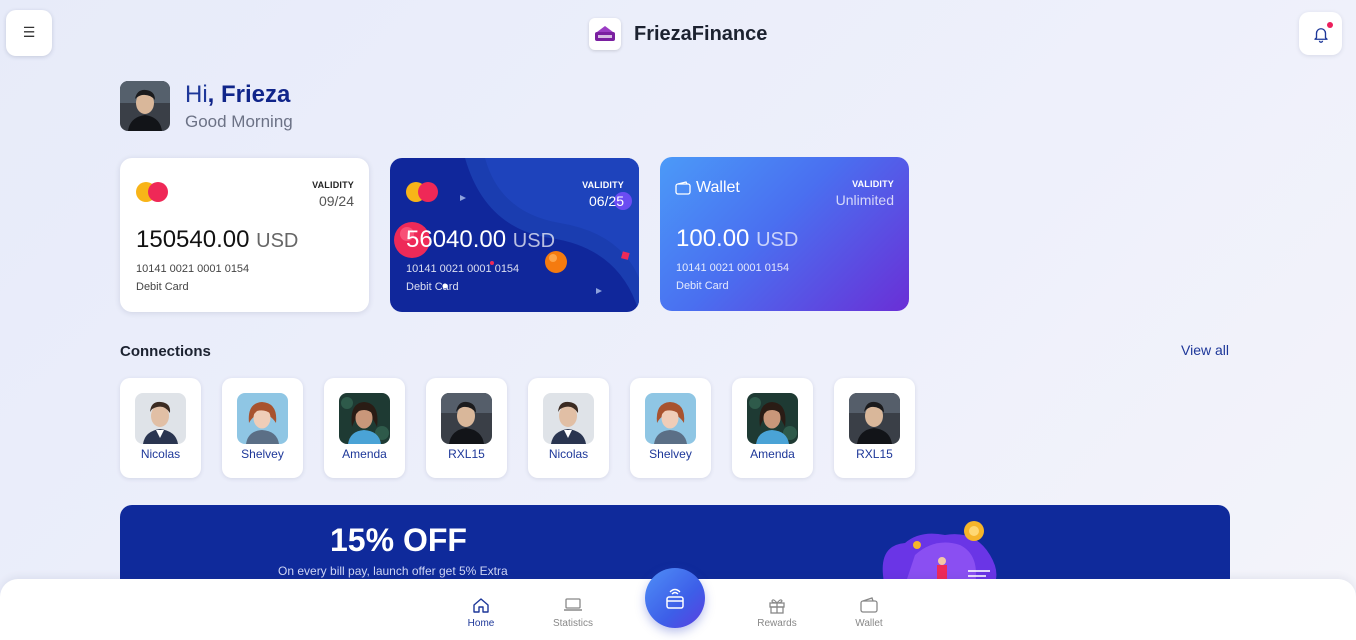  What do you see at coordinates (869, 623) in the screenshot?
I see `nav-wallet-label: Wallet` at bounding box center [869, 623].